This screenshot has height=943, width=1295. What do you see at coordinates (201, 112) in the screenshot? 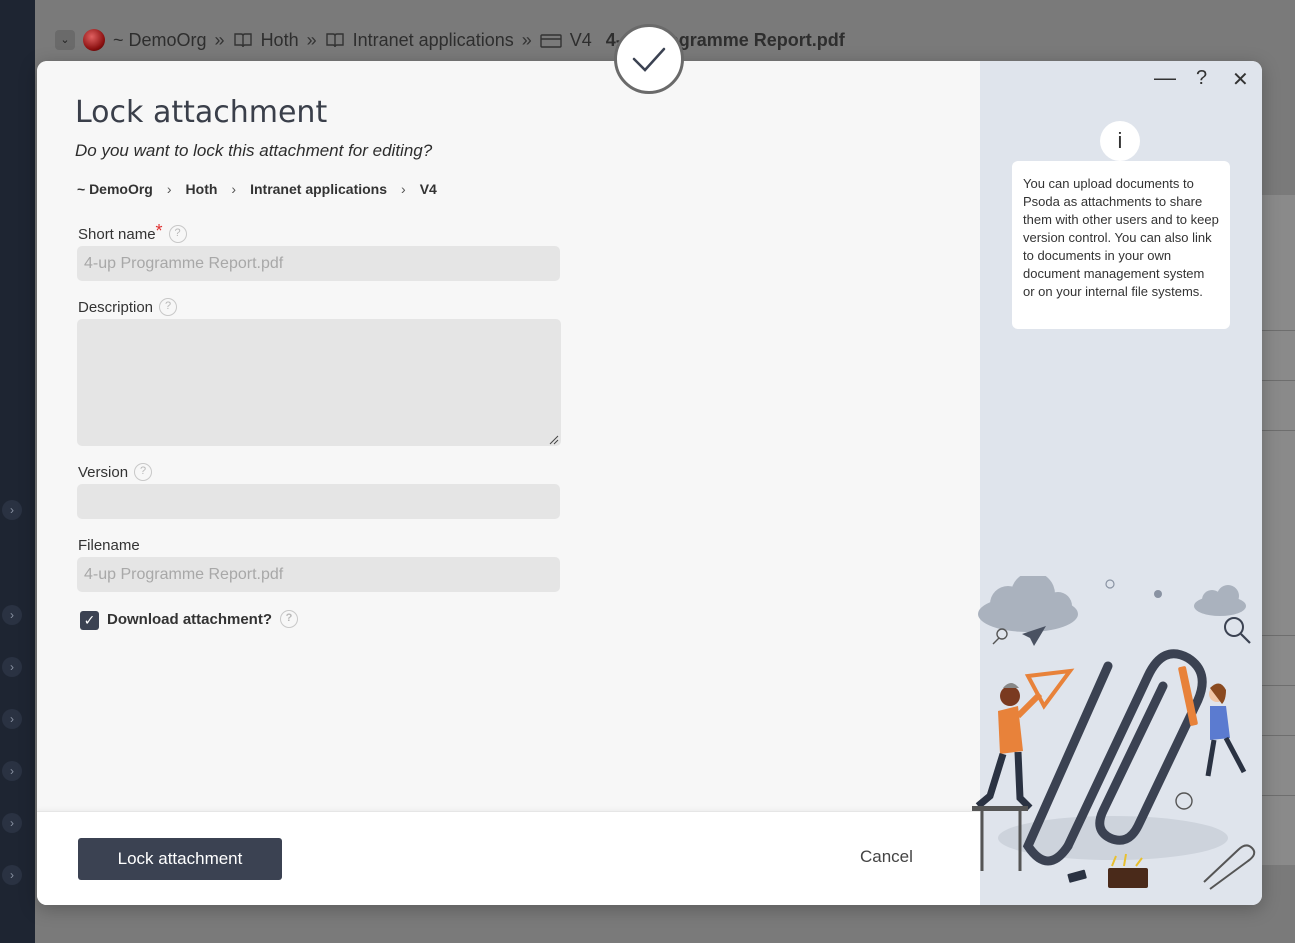
I see `dialog-title: Lock attachment` at bounding box center [201, 112].